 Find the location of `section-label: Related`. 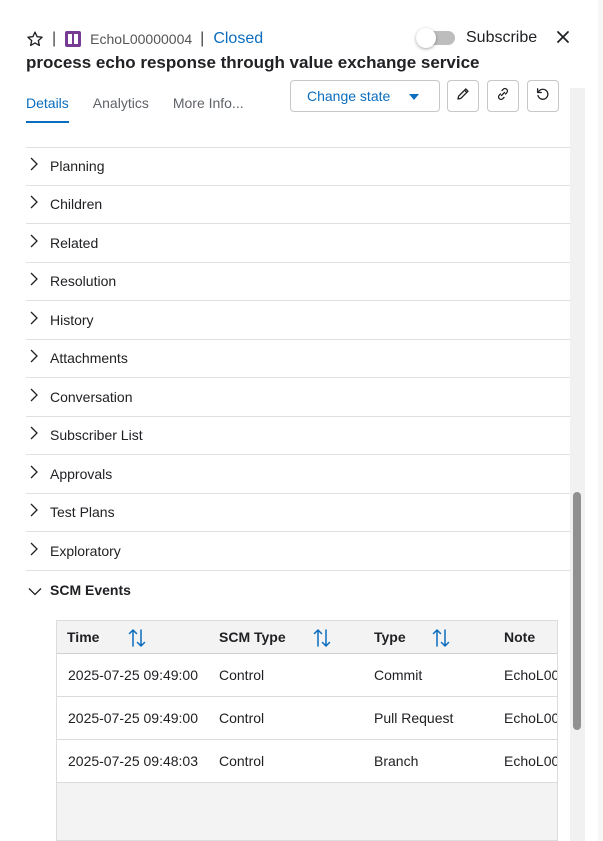

section-label: Related is located at coordinates (74, 243).